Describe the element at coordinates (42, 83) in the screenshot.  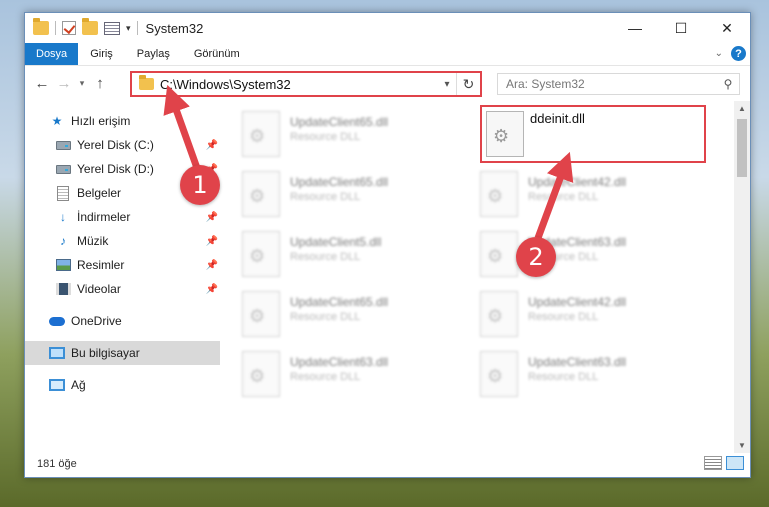
I see `back-arrow-icon: ←` at that location.